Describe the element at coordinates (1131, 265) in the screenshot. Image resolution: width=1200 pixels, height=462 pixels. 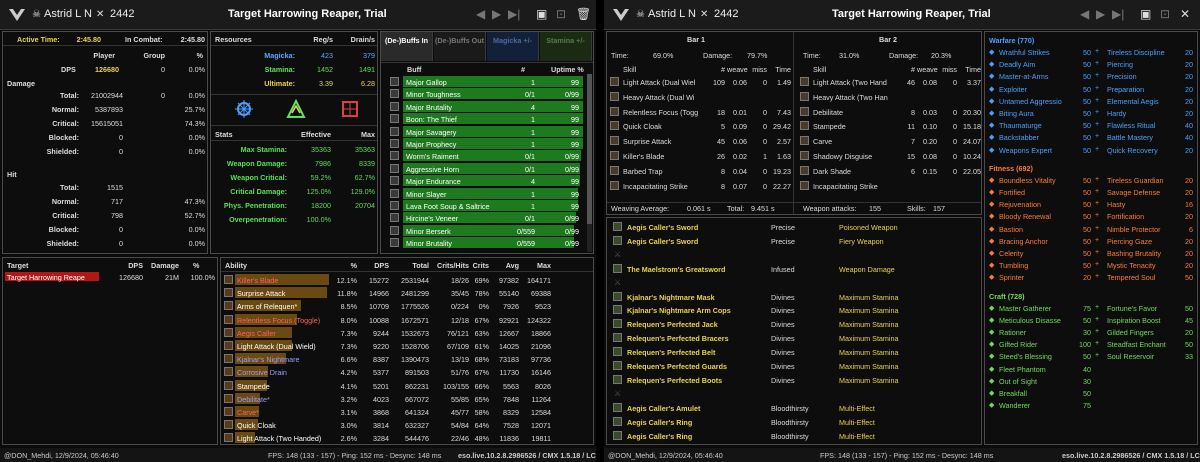
I see `cp-star-name: Mystic Tenacity` at that location.